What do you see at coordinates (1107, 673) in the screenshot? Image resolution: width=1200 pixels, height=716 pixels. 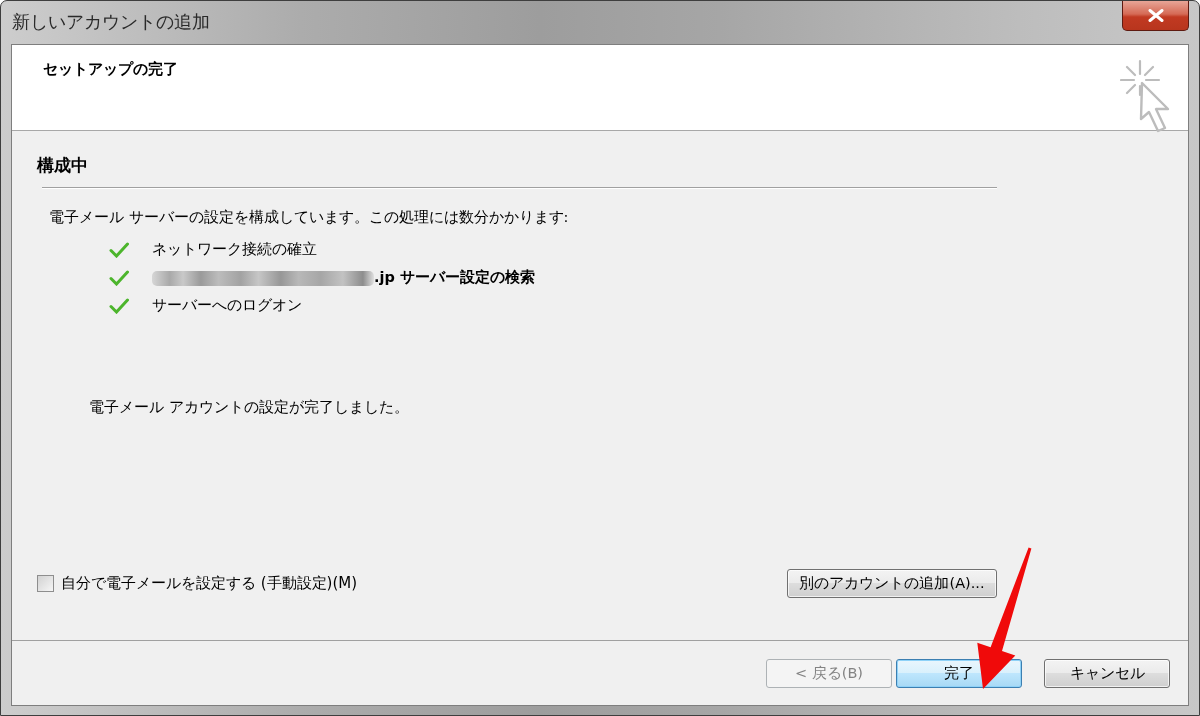 I see `cancel-button: キャンセル` at bounding box center [1107, 673].